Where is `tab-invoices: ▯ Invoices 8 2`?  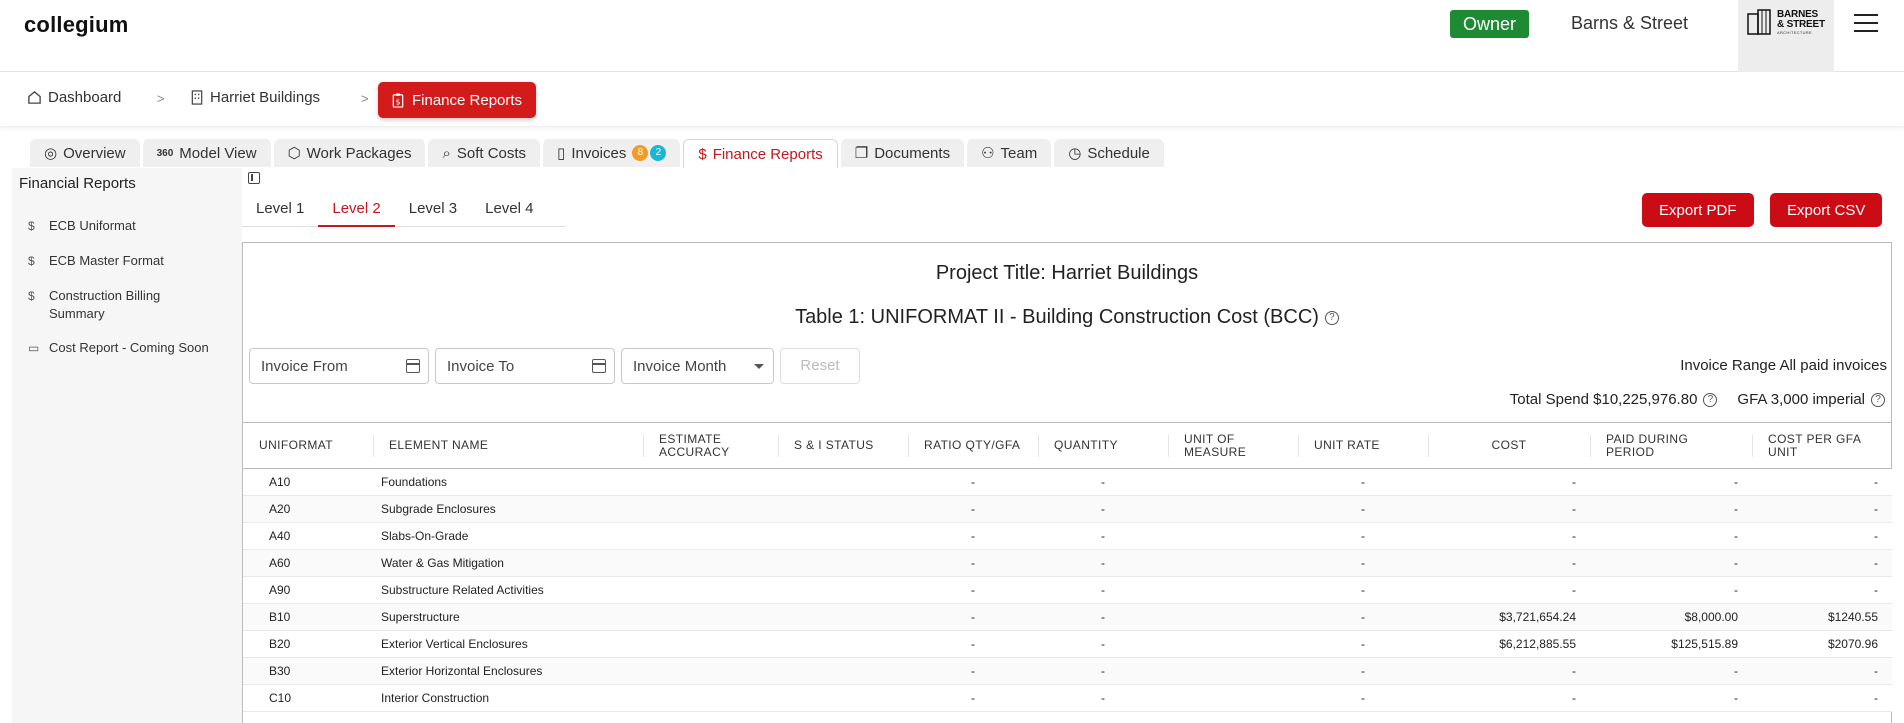 tab-invoices: ▯ Invoices 8 2 is located at coordinates (612, 153).